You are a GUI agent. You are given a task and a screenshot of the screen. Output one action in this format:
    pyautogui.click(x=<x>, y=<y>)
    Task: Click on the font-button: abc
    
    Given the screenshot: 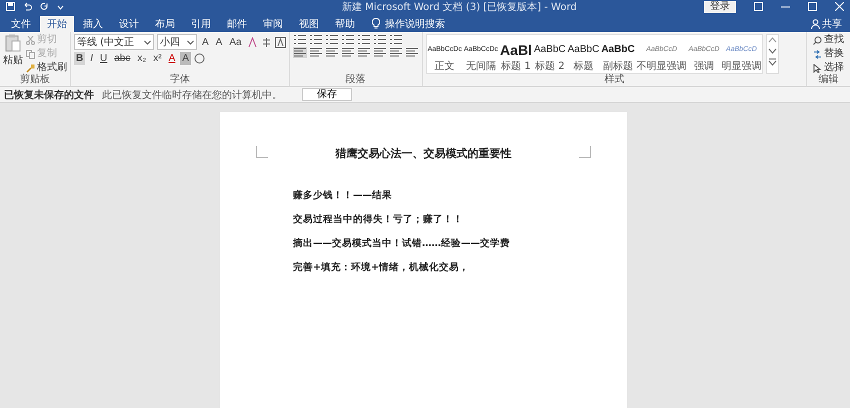 What is the action you would take?
    pyautogui.click(x=122, y=58)
    